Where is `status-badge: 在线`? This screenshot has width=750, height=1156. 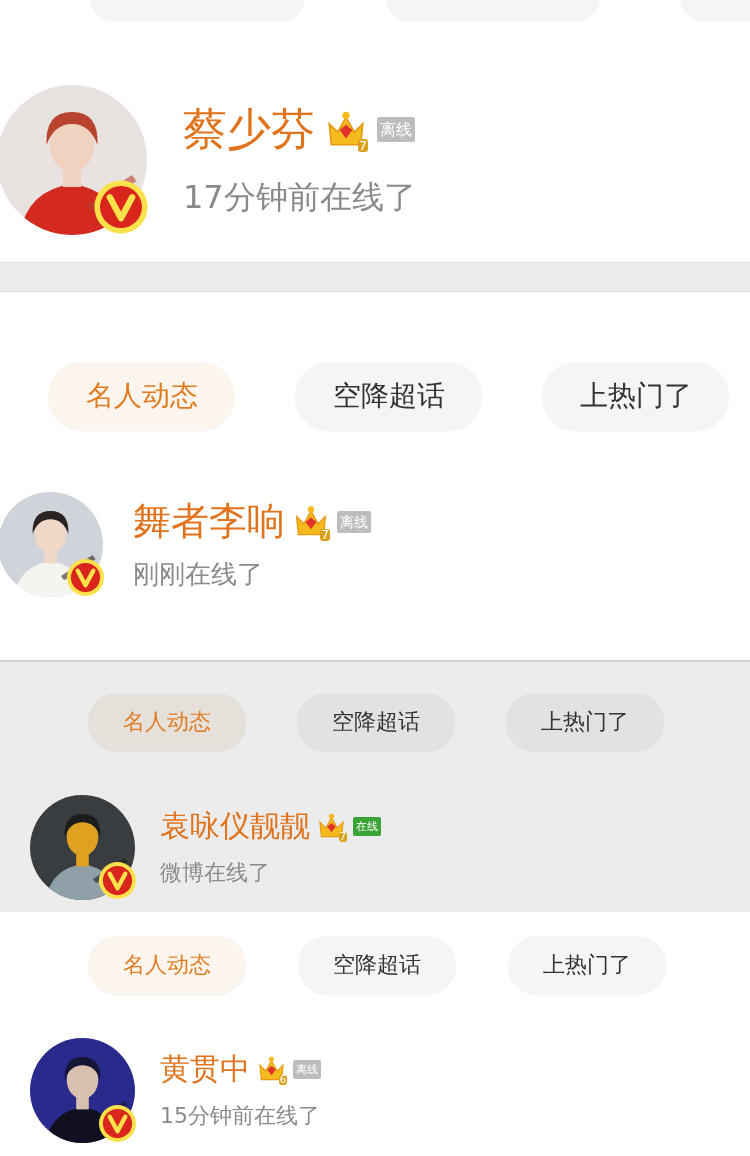
status-badge: 在线 is located at coordinates (367, 826).